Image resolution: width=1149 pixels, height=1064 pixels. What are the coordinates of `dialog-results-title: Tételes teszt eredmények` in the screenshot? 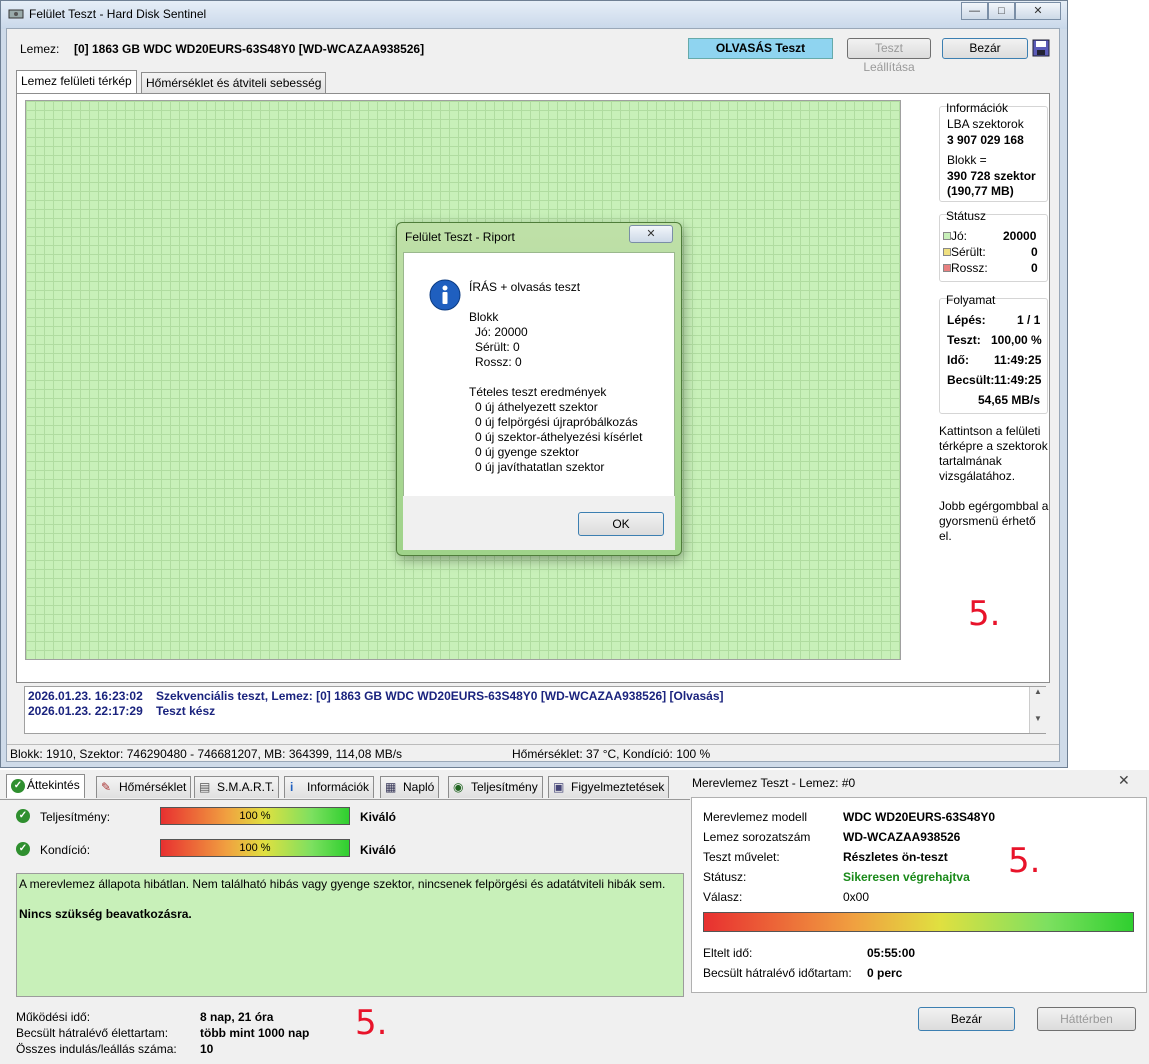 It's located at (538, 392).